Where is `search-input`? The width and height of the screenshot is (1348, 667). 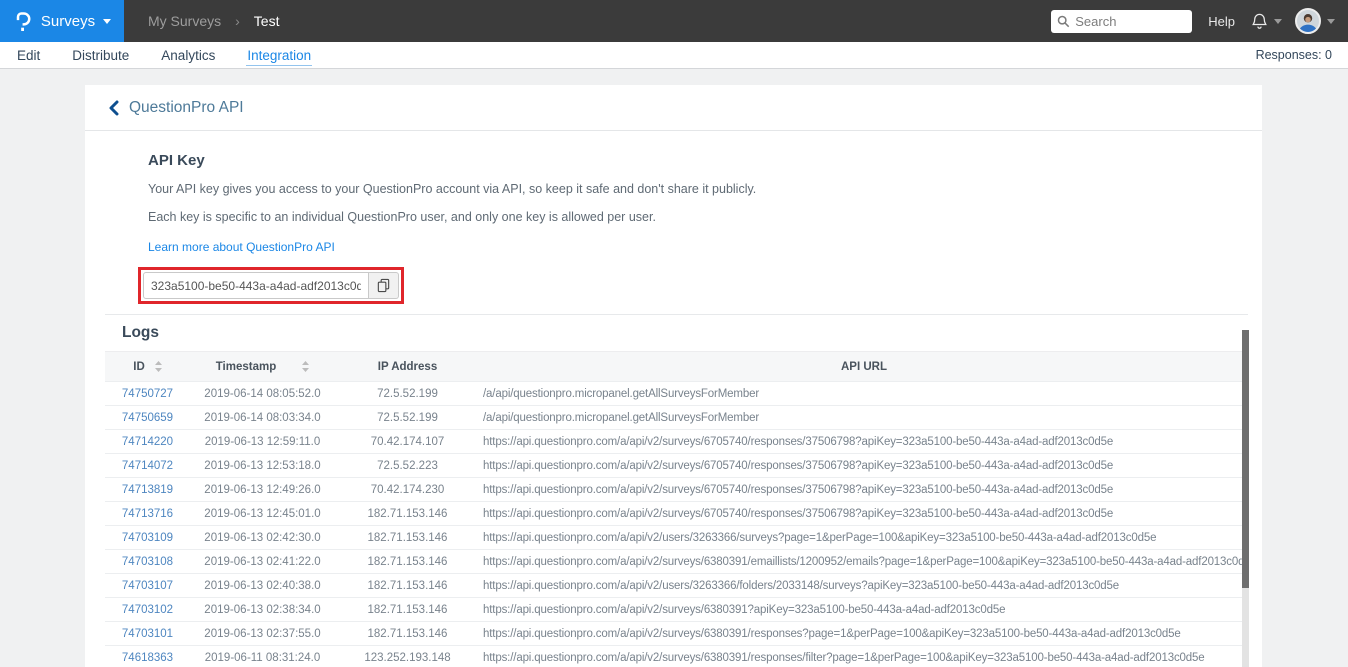
search-input is located at coordinates (1131, 21).